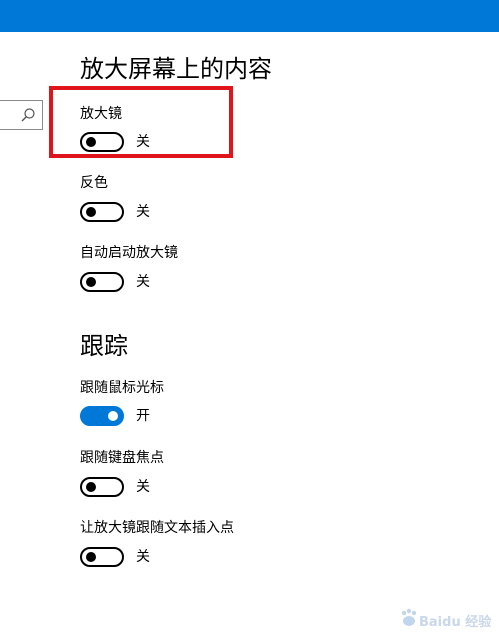  I want to click on auto-start-magnifier-toggle-state: 关, so click(143, 282).